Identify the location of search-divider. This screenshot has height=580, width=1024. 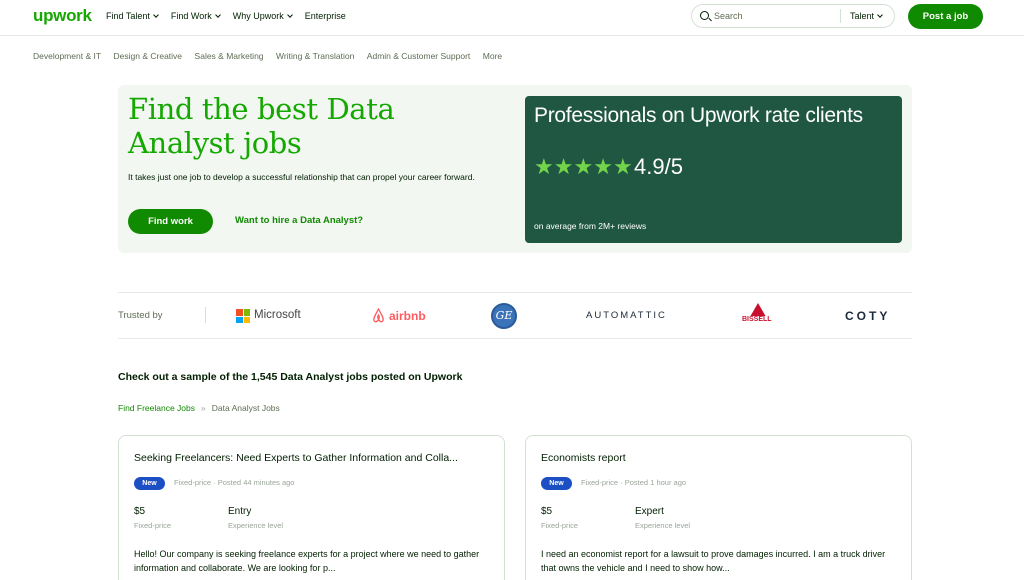
(840, 16).